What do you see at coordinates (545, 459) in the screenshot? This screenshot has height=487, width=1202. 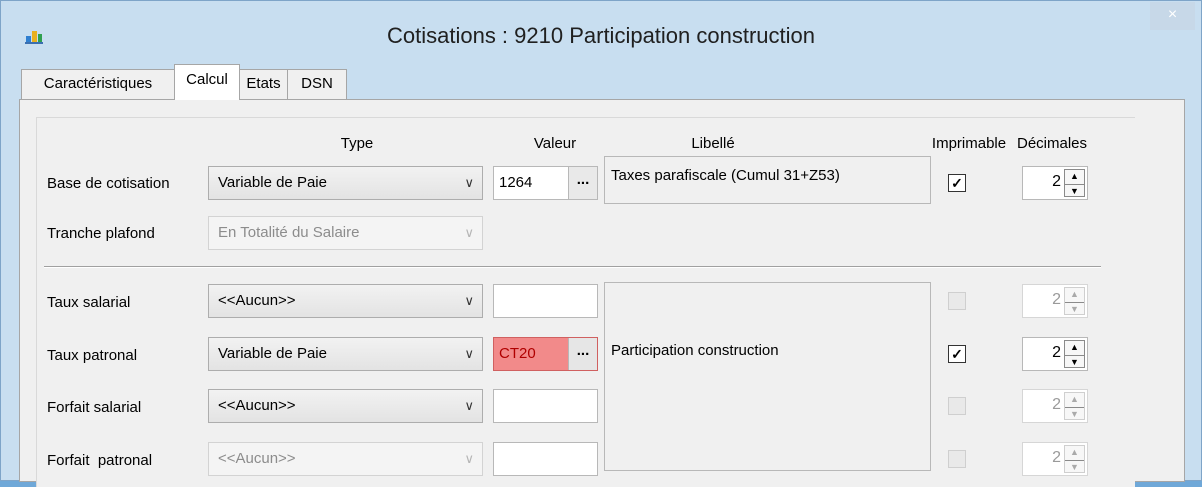 I see `forfait-patronal-valeur-field` at bounding box center [545, 459].